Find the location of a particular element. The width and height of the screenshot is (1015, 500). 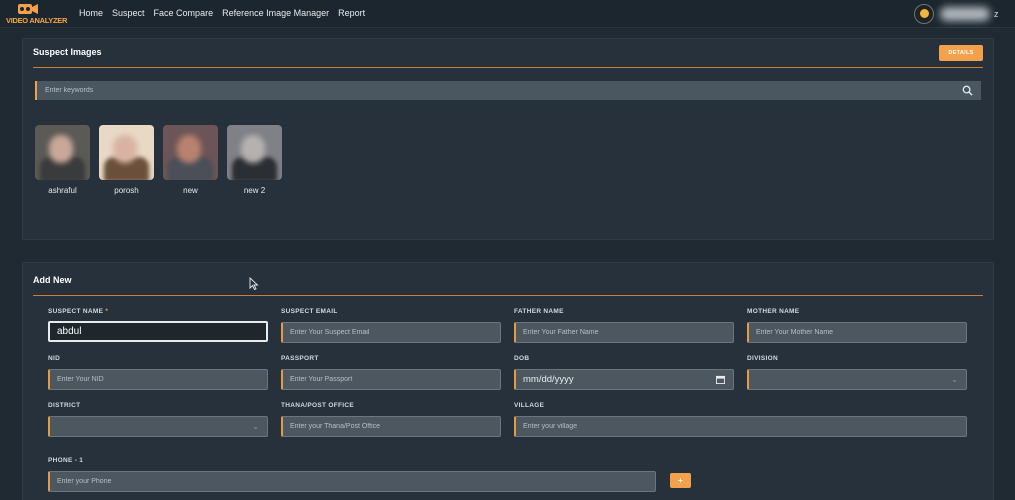

suspect-email-label: SUSPECT EMAIL is located at coordinates (309, 311).